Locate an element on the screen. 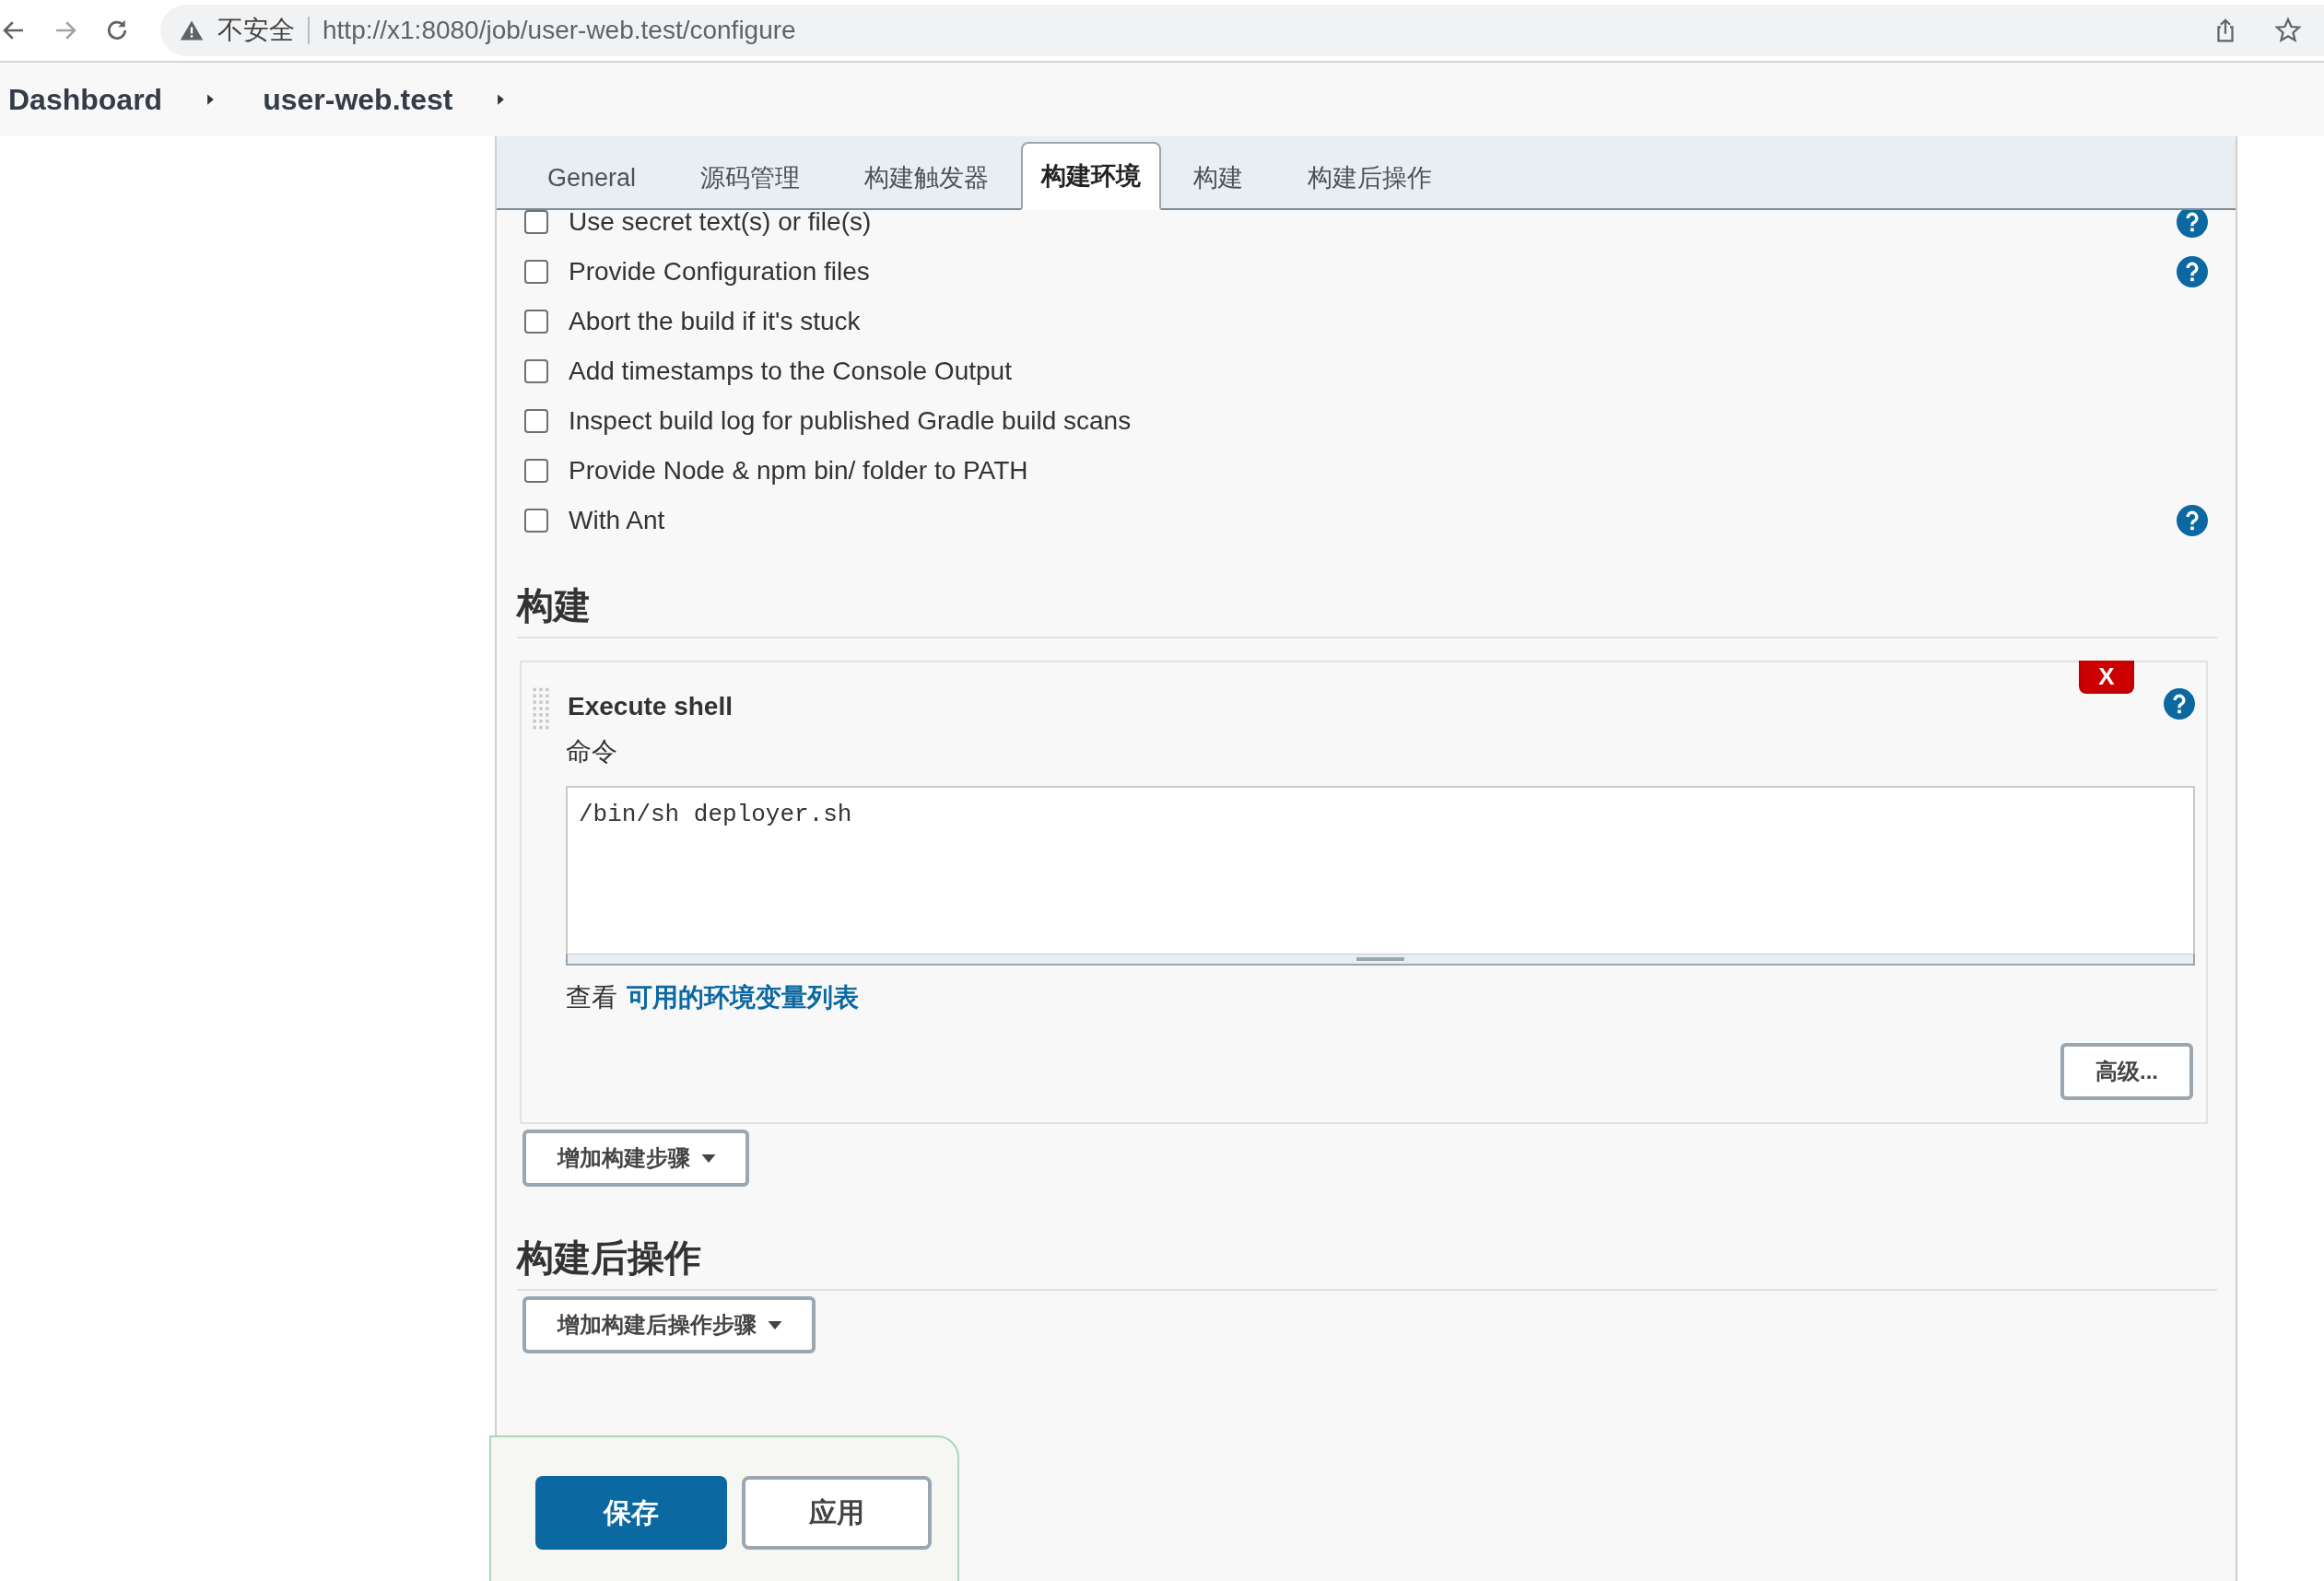 The image size is (2324, 1581). tab: 构建后操作 is located at coordinates (1370, 177).